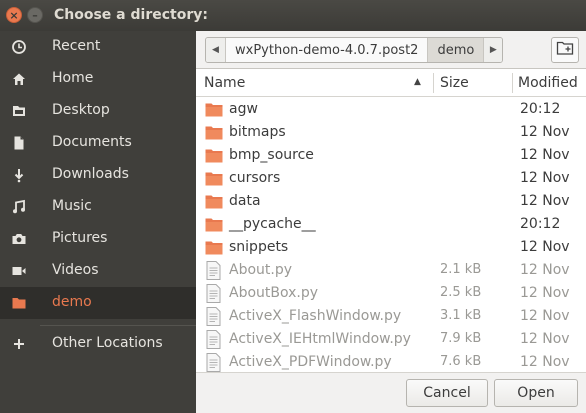 Image resolution: width=586 pixels, height=413 pixels. I want to click on list-item: bitmaps 12 Nov, so click(391, 132).